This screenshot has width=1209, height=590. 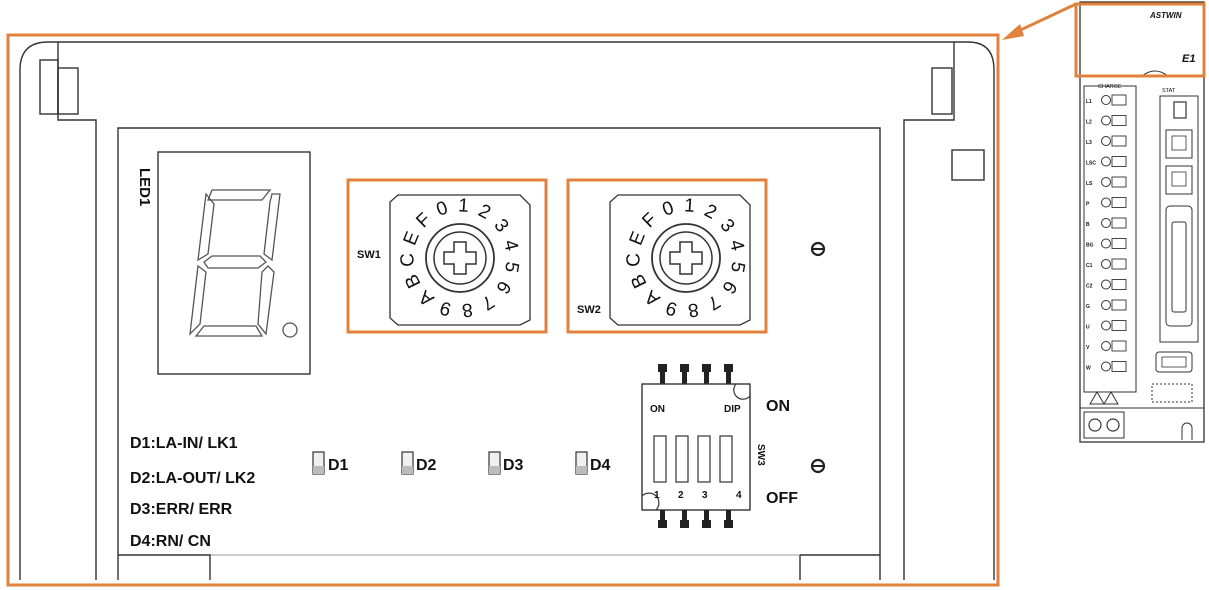 I want to click on dip-position-1: 1, so click(x=657, y=495).